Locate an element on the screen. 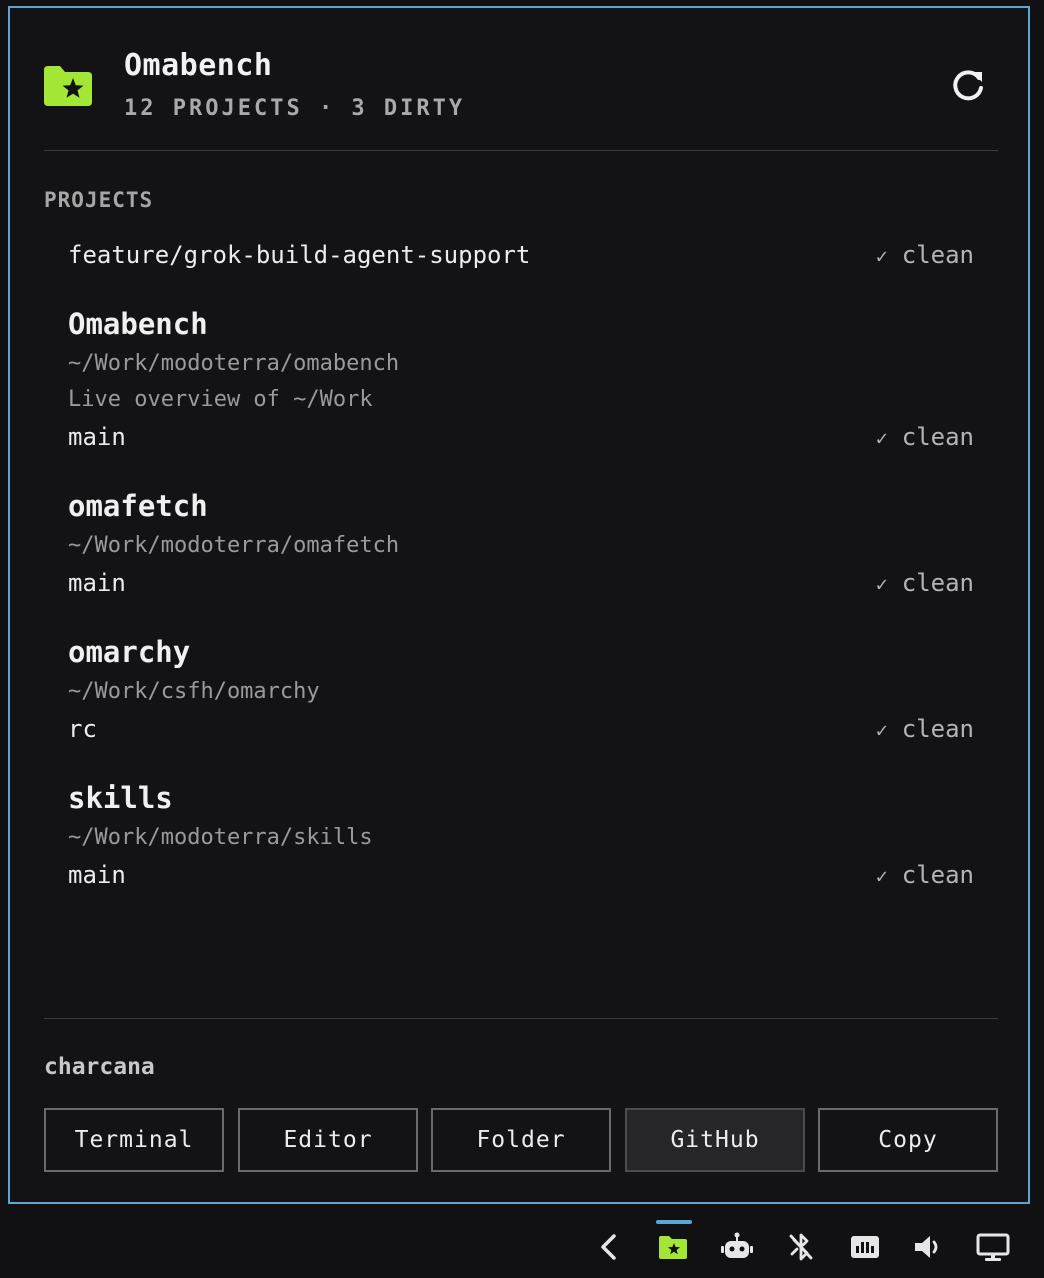 The image size is (1044, 1278). app-title: Omabench is located at coordinates (198, 65).